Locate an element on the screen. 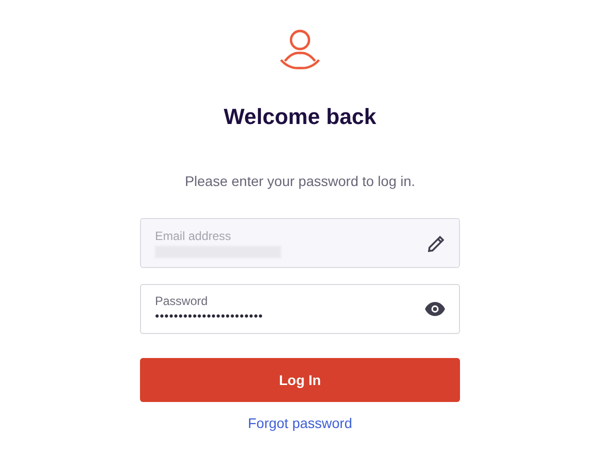 The image size is (600, 463). user-icon is located at coordinates (300, 49).